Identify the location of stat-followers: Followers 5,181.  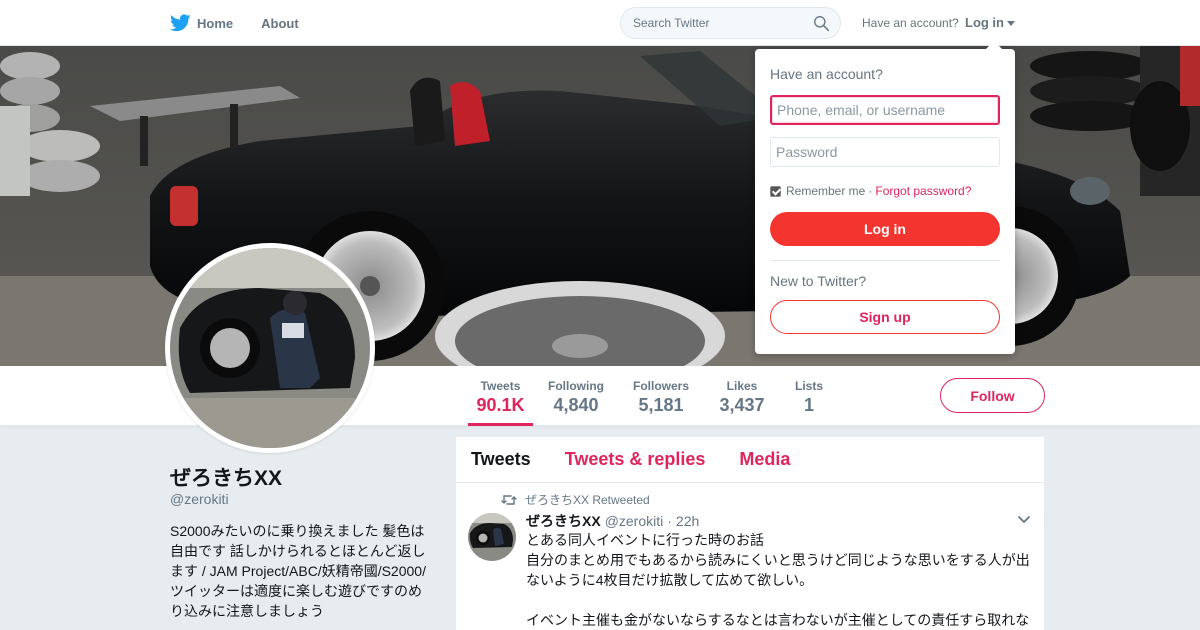
(661, 396).